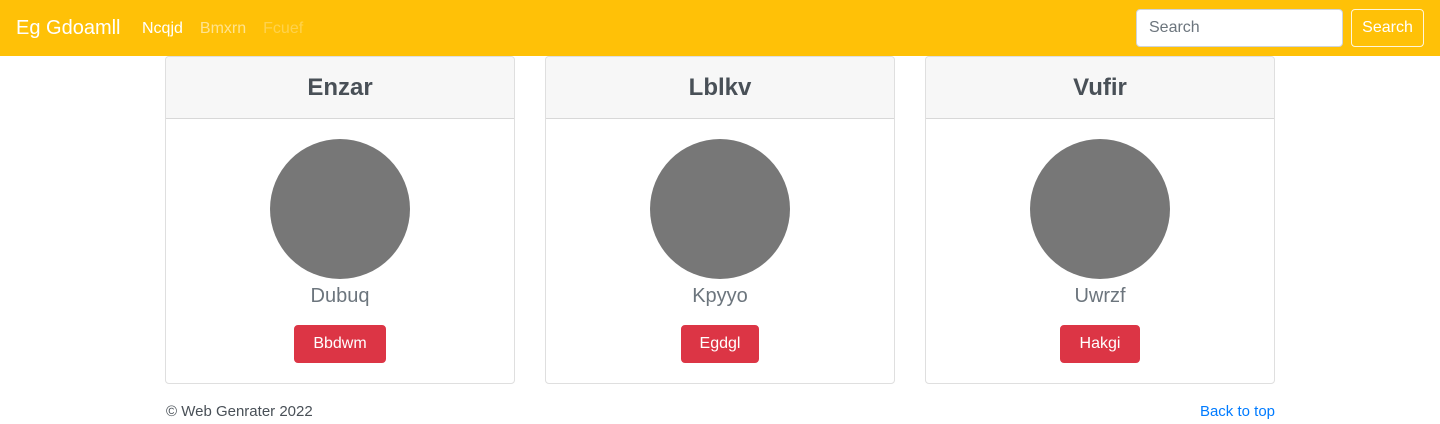 This screenshot has height=424, width=1440. I want to click on card-header: Vufir, so click(1100, 88).